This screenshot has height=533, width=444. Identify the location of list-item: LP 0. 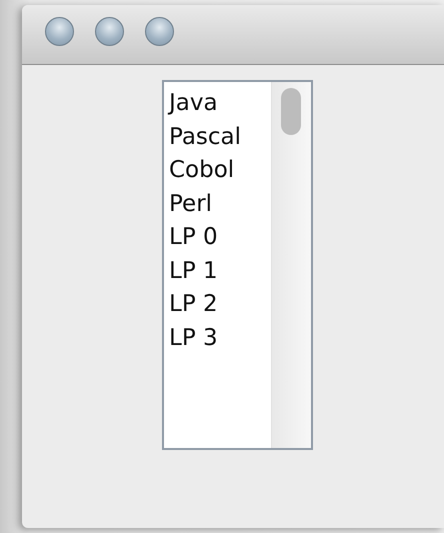
(220, 237).